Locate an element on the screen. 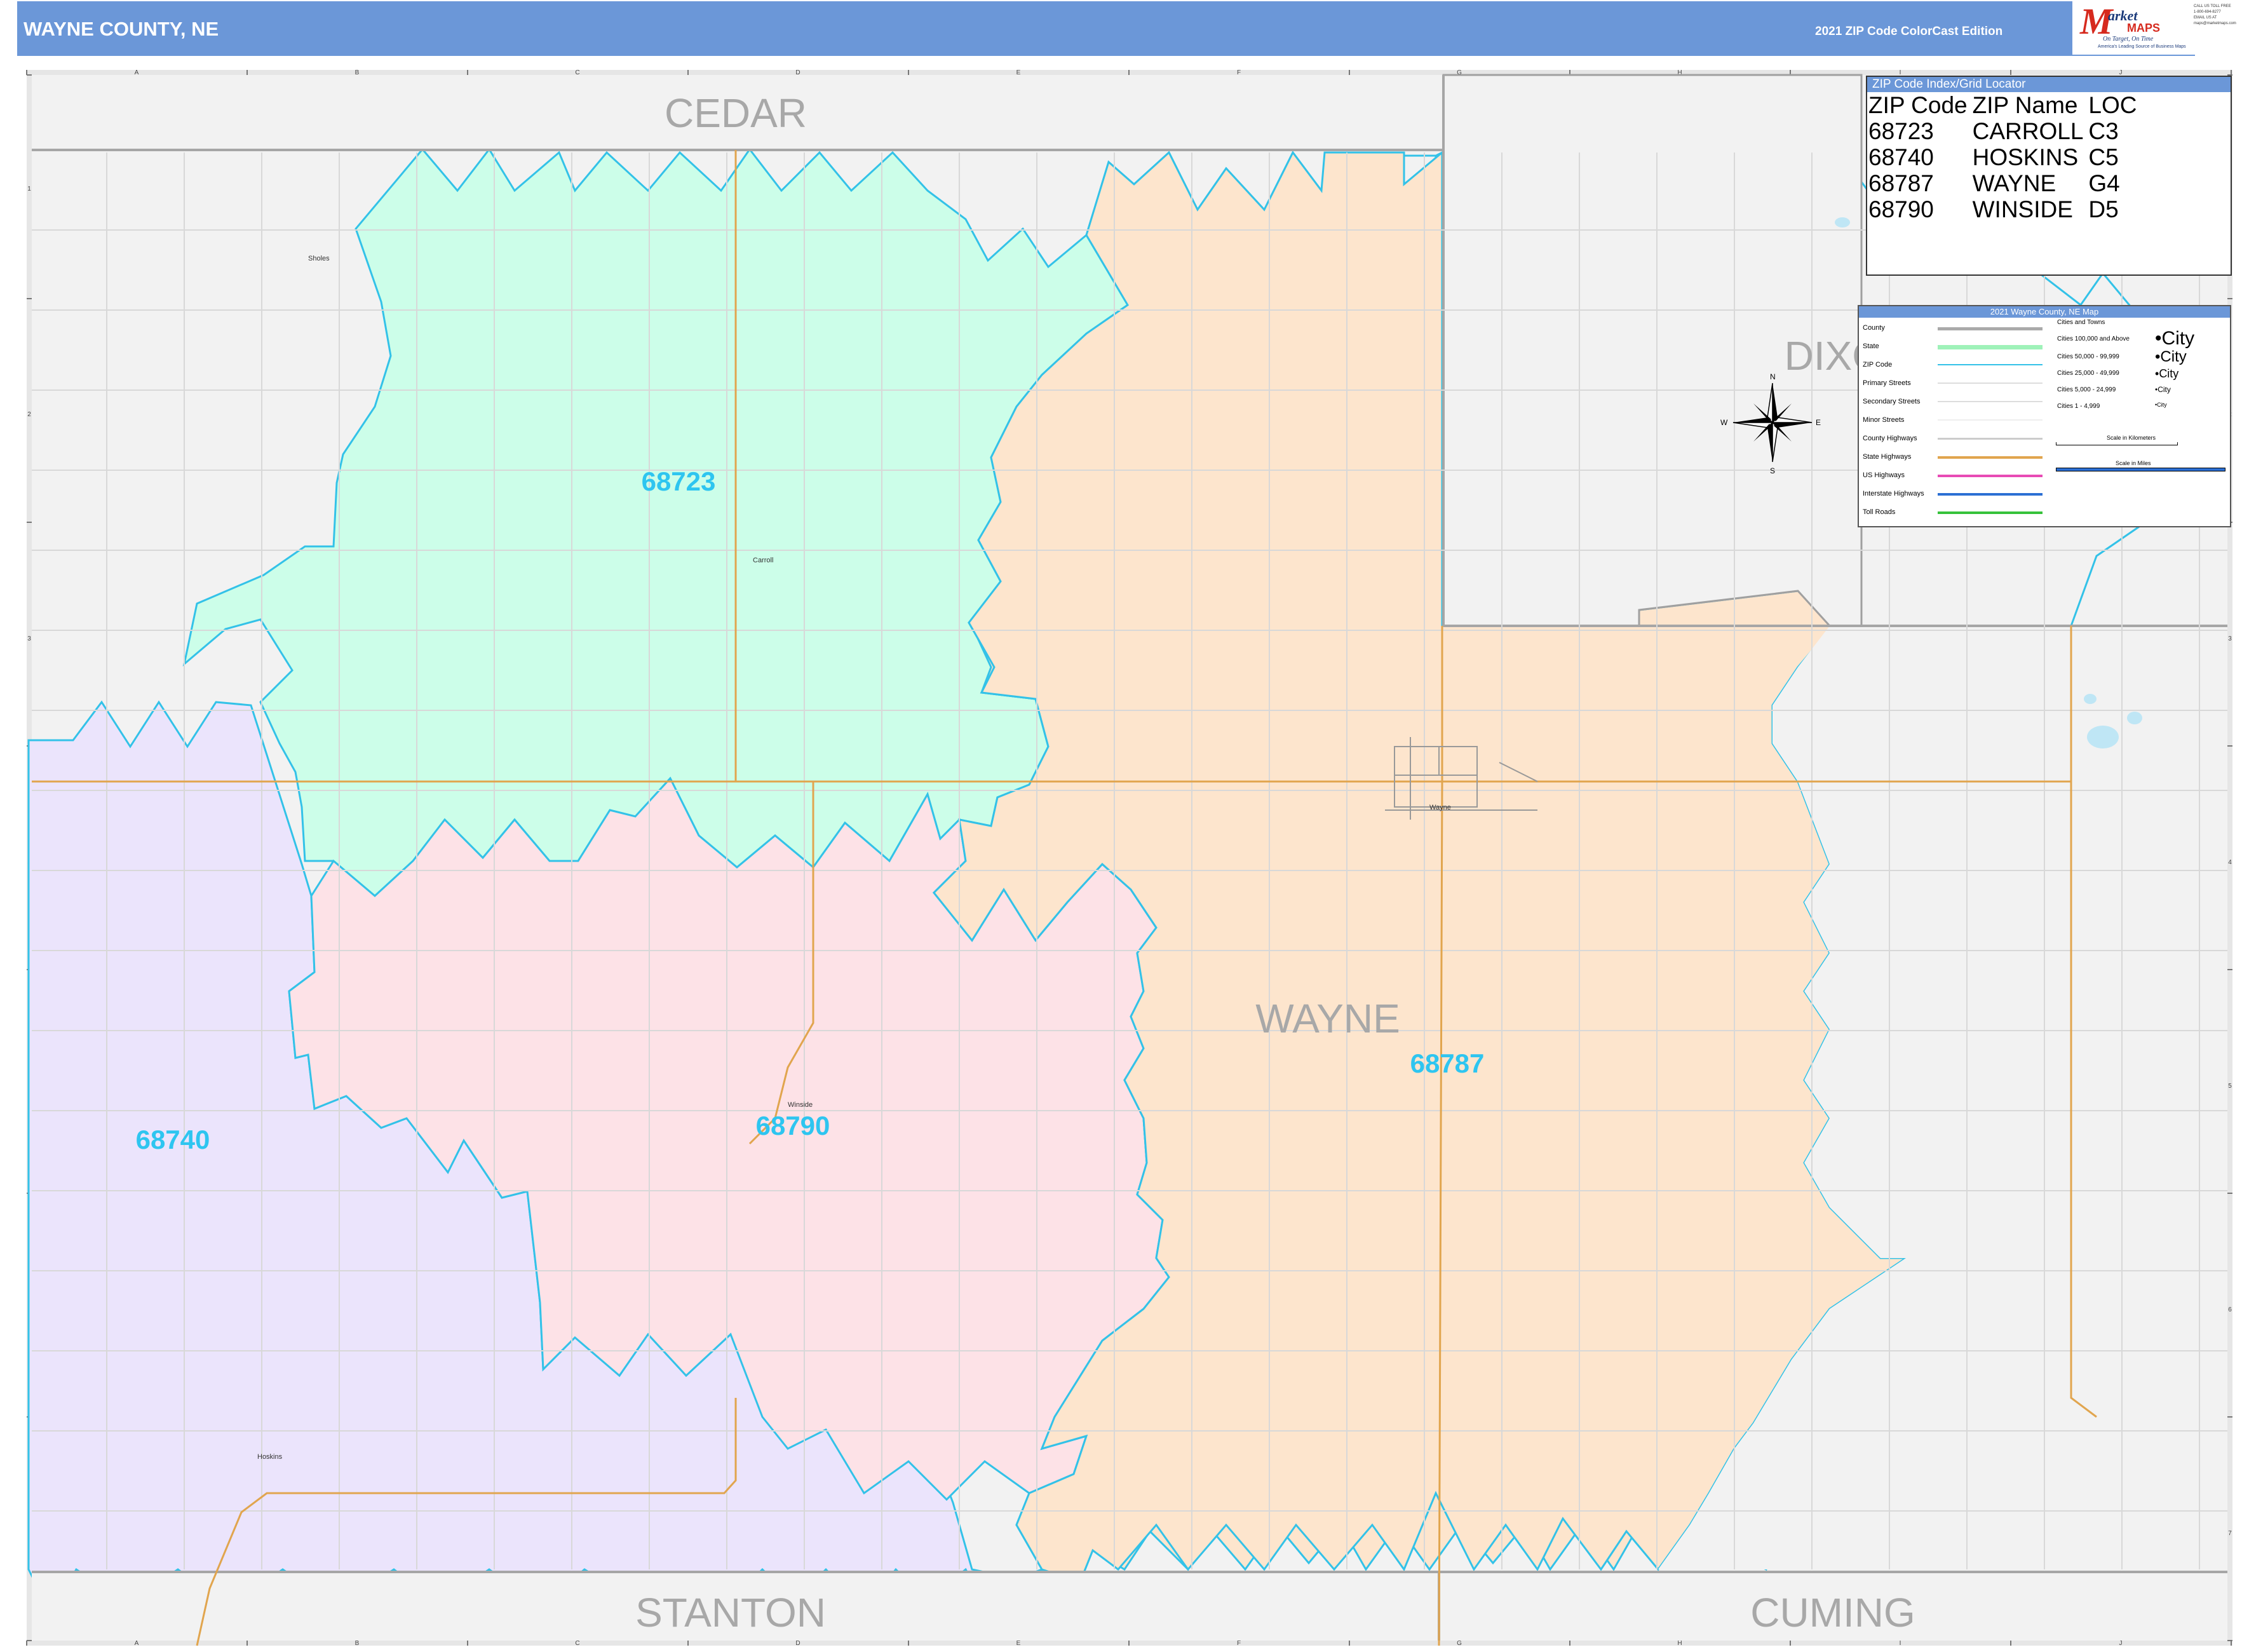 The width and height of the screenshot is (2242, 1652). zip-label-68787: 68787 is located at coordinates (1447, 1063).